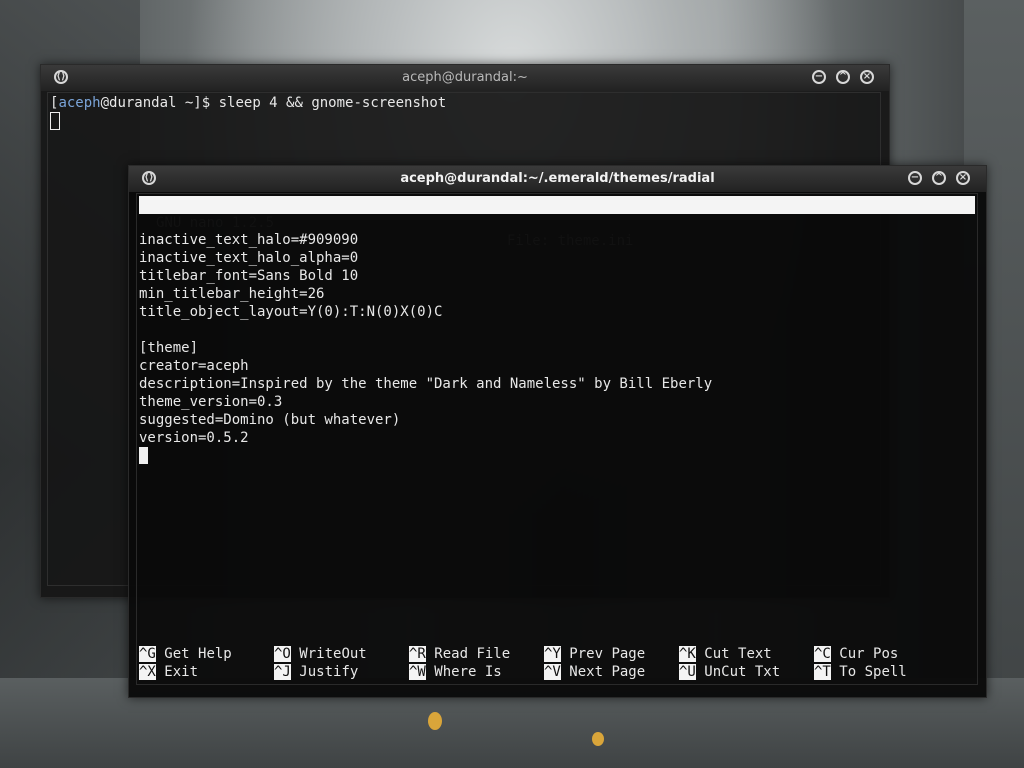  I want to click on shortcut-writeout: ^O WriteOut, so click(320, 654).